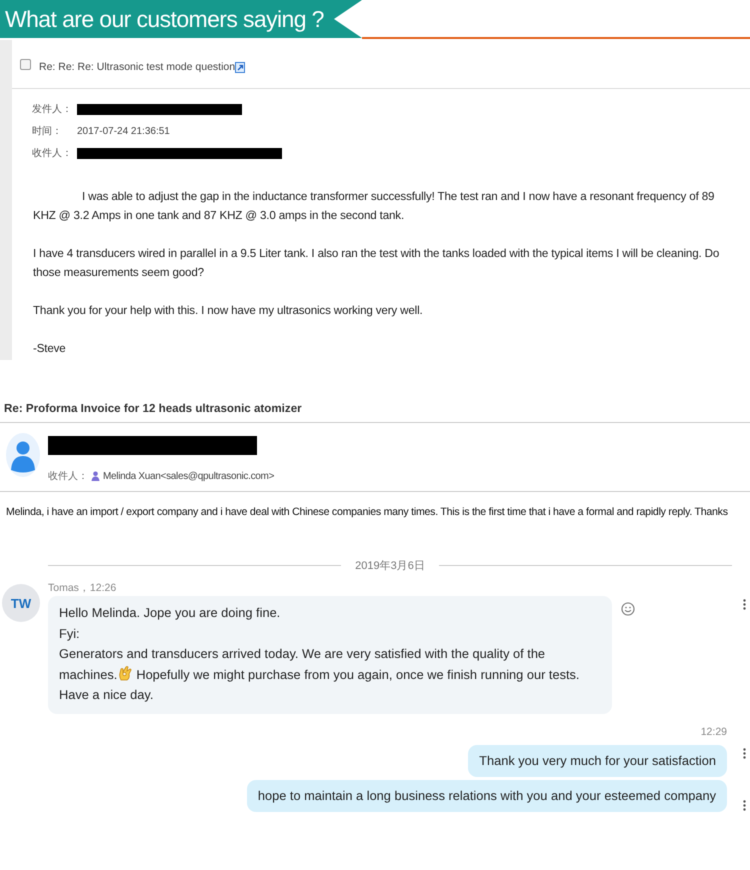  What do you see at coordinates (50, 349) in the screenshot?
I see `email-paragraph: -Steve` at bounding box center [50, 349].